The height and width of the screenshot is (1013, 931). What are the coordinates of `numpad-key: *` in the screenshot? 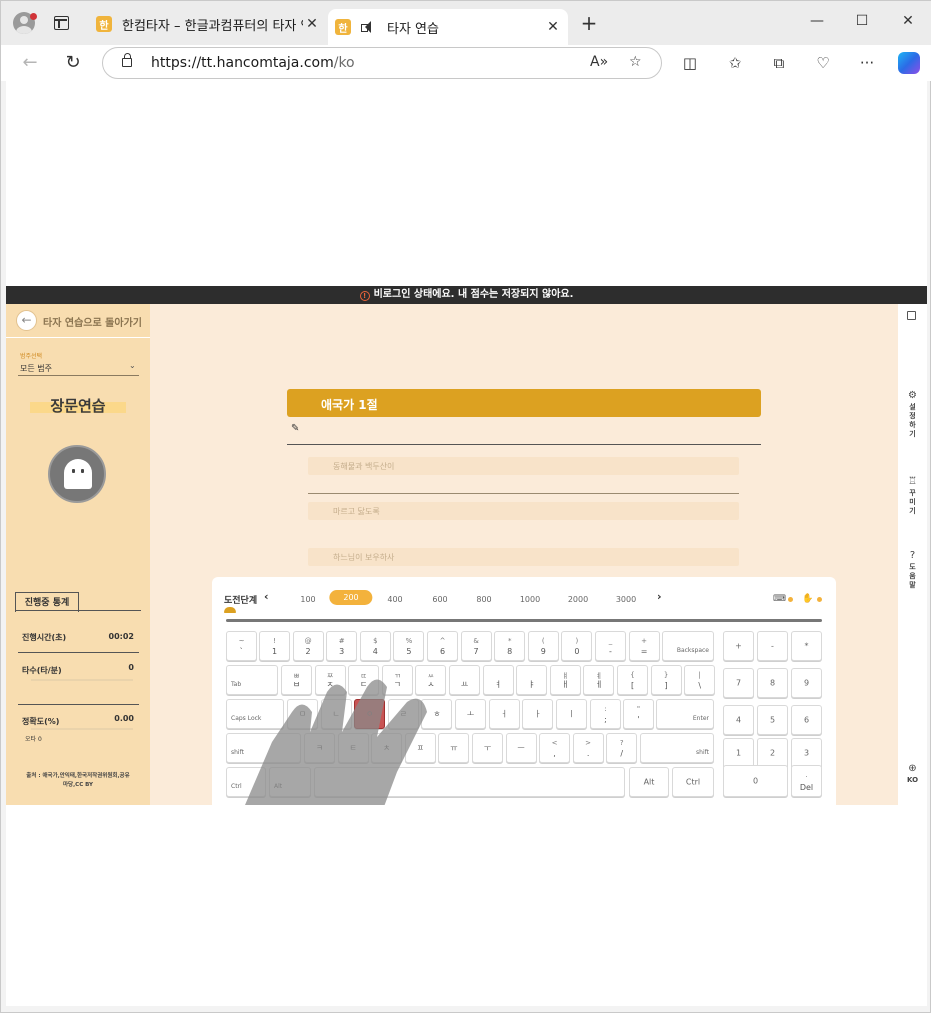 It's located at (806, 646).